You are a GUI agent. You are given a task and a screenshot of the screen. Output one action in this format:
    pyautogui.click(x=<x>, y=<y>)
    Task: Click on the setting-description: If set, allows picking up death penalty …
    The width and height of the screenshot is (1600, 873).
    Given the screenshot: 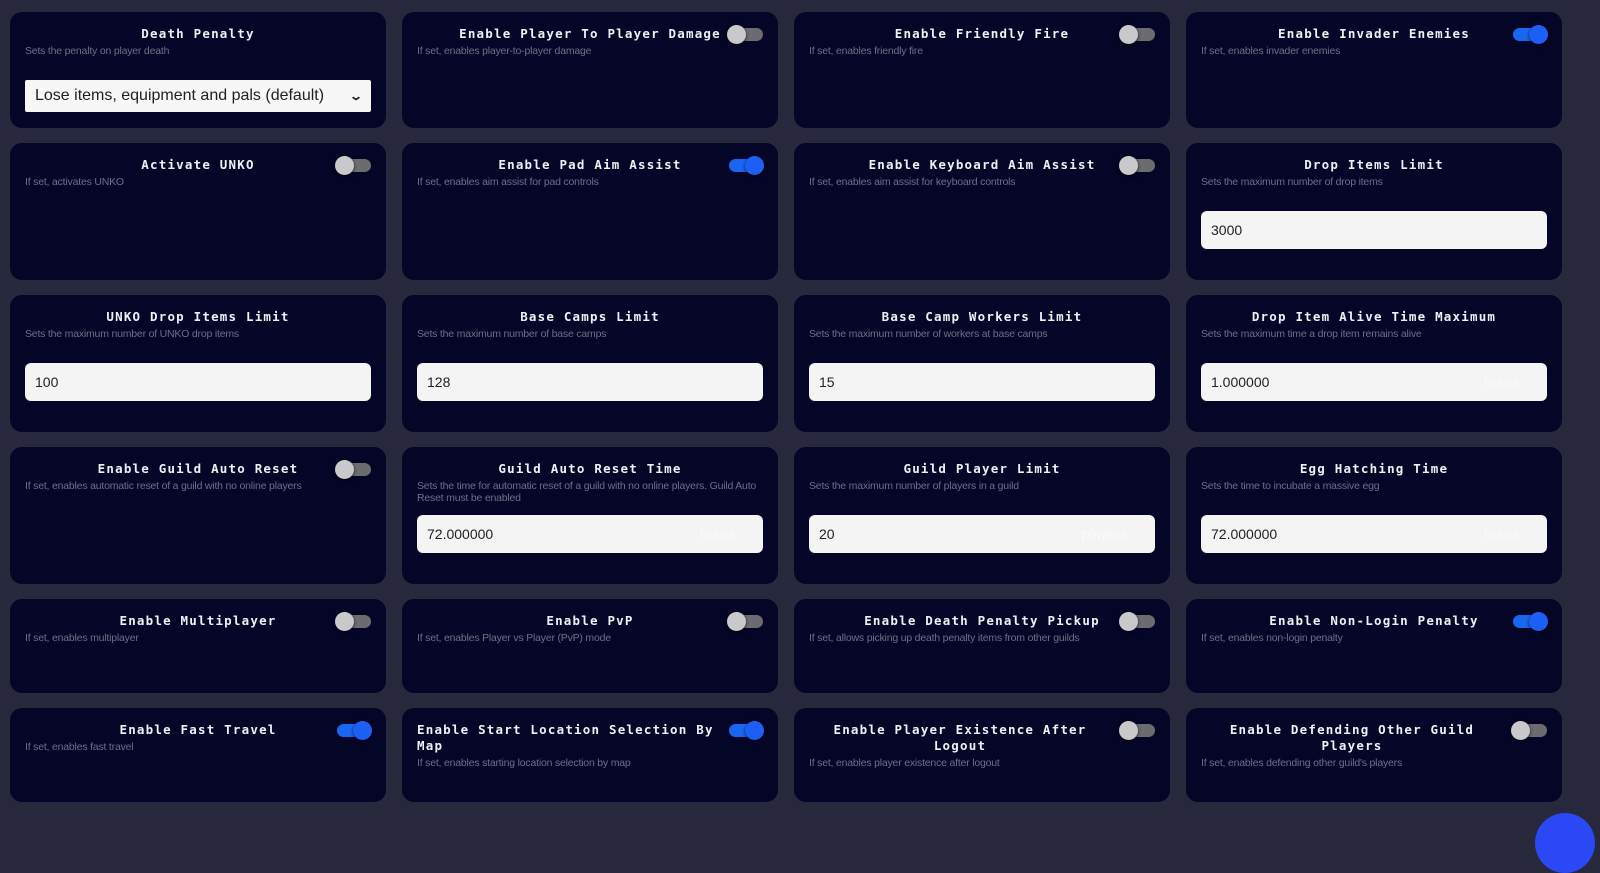 What is the action you would take?
    pyautogui.click(x=944, y=638)
    